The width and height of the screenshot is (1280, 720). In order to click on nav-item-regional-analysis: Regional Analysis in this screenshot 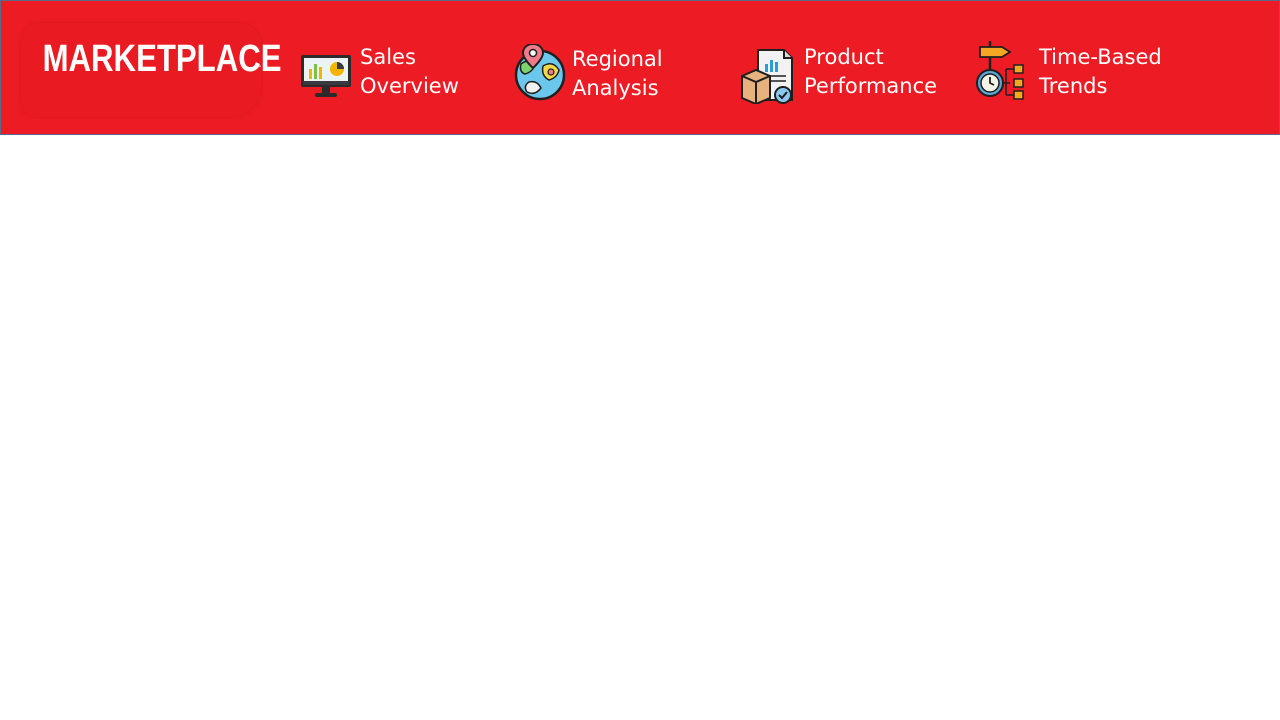, I will do `click(613, 73)`.